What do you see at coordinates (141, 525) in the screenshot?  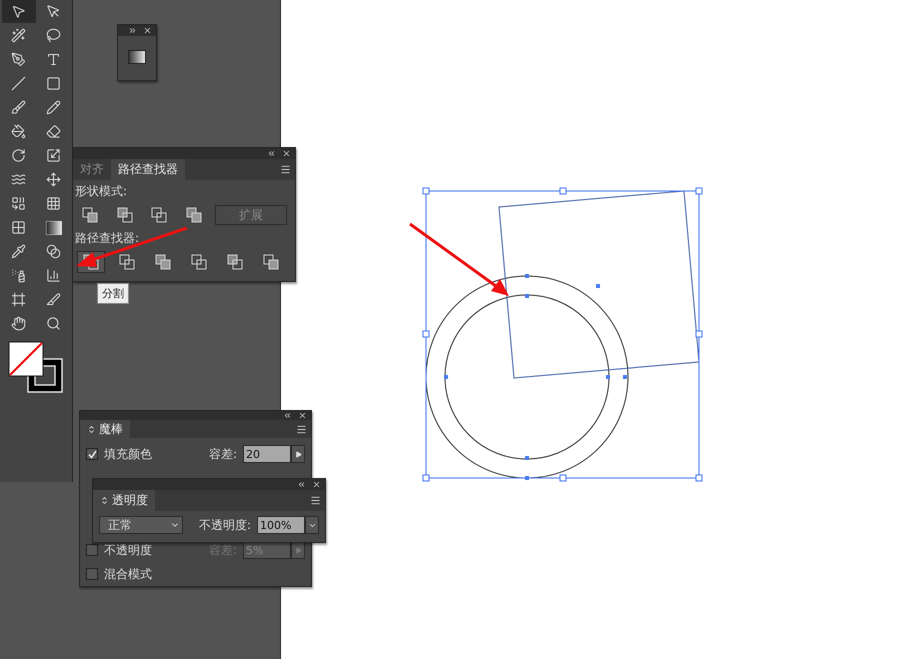 I see `blend-mode-dropdown: 正常` at bounding box center [141, 525].